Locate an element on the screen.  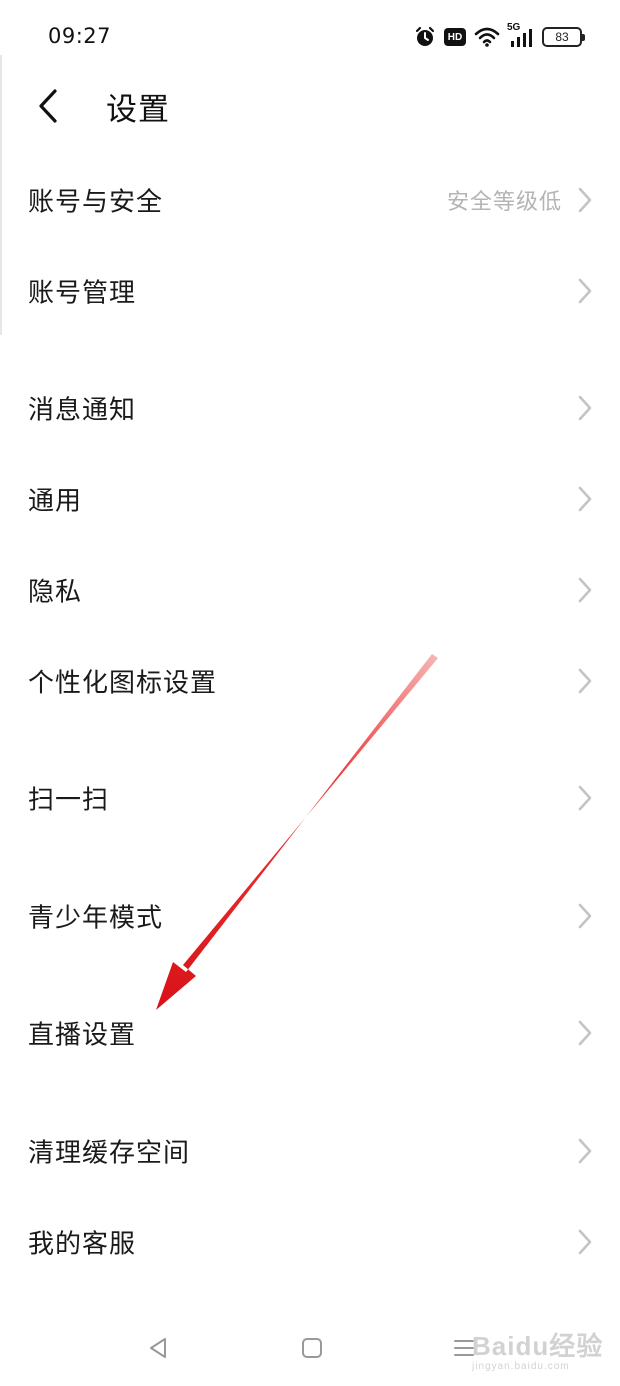
nav-home-button is located at coordinates (312, 1348).